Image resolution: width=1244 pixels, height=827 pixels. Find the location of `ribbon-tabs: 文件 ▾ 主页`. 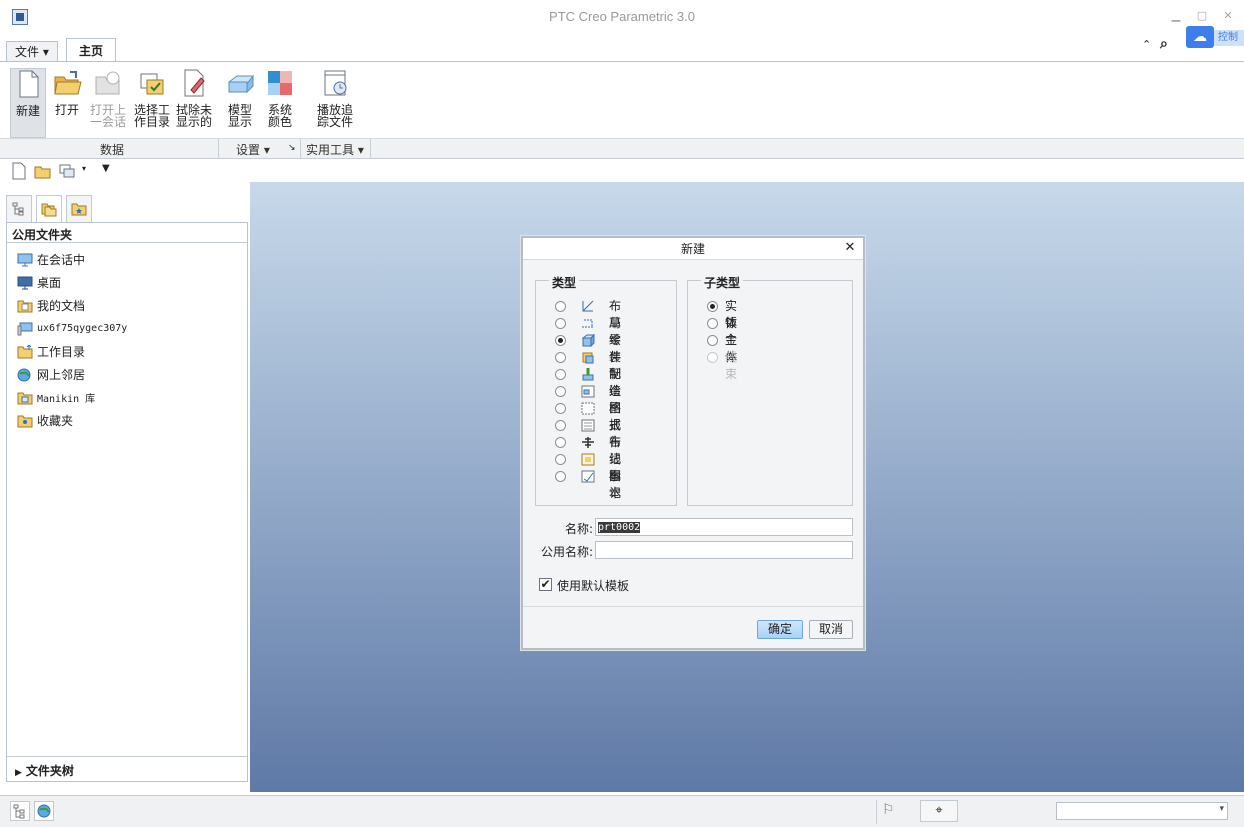

ribbon-tabs: 文件 ▾ 主页 is located at coordinates (622, 50).